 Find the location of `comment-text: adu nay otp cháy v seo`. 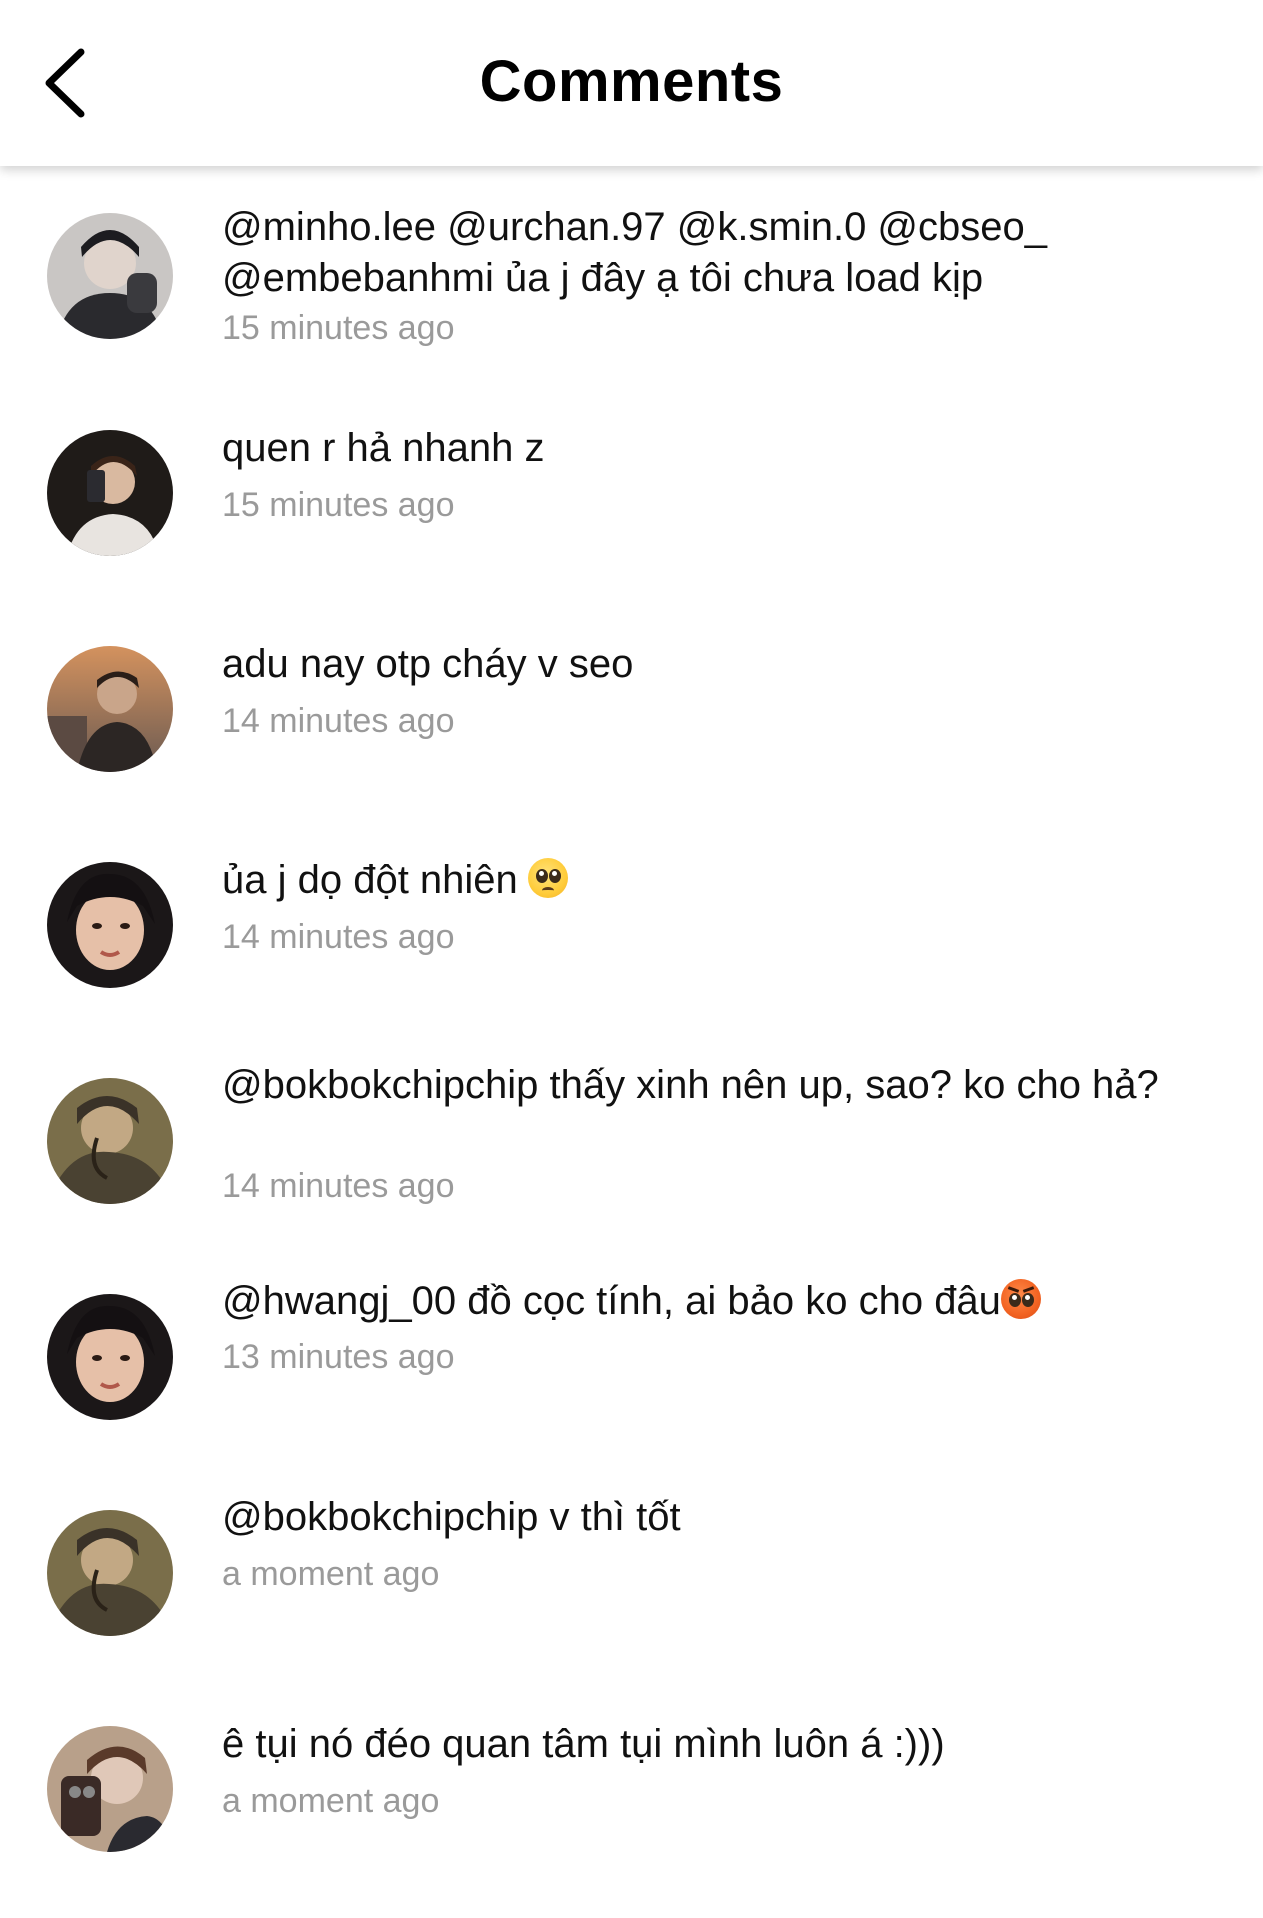

comment-text: adu nay otp cháy v seo is located at coordinates (712, 664).